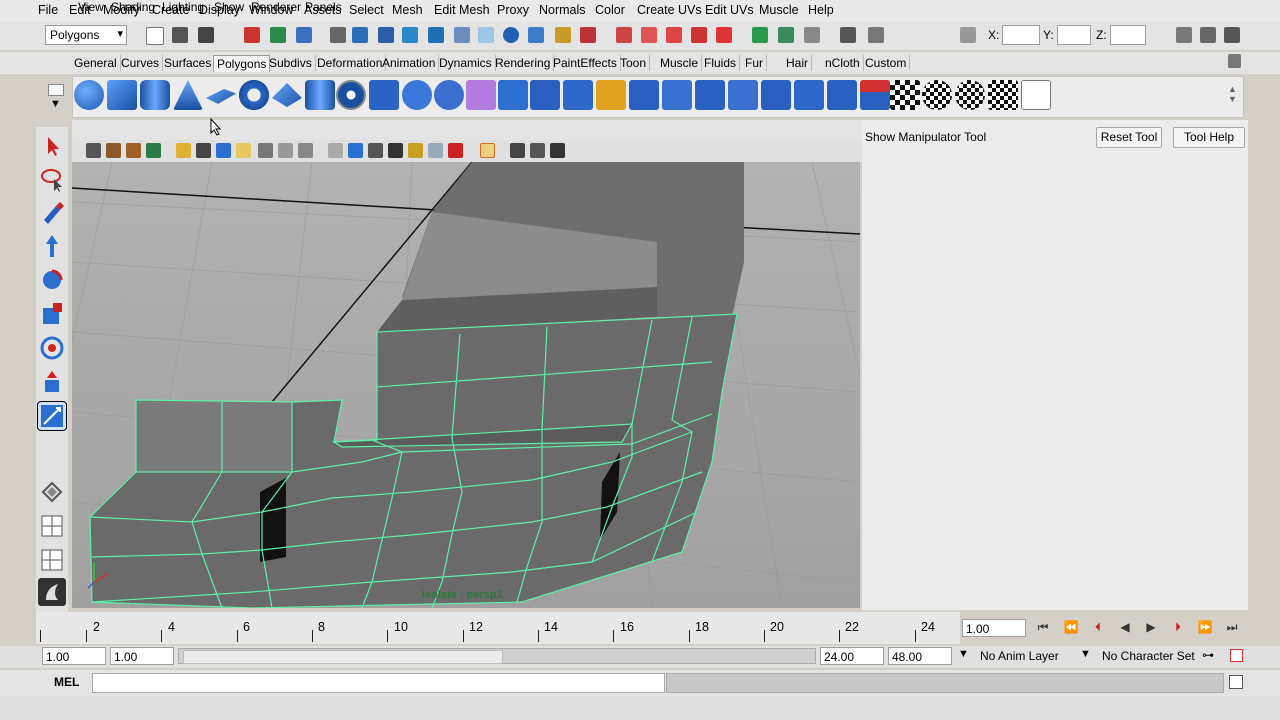 This screenshot has height=720, width=1280. What do you see at coordinates (905, 95) in the screenshot?
I see `uv-texture-editor-icon` at bounding box center [905, 95].